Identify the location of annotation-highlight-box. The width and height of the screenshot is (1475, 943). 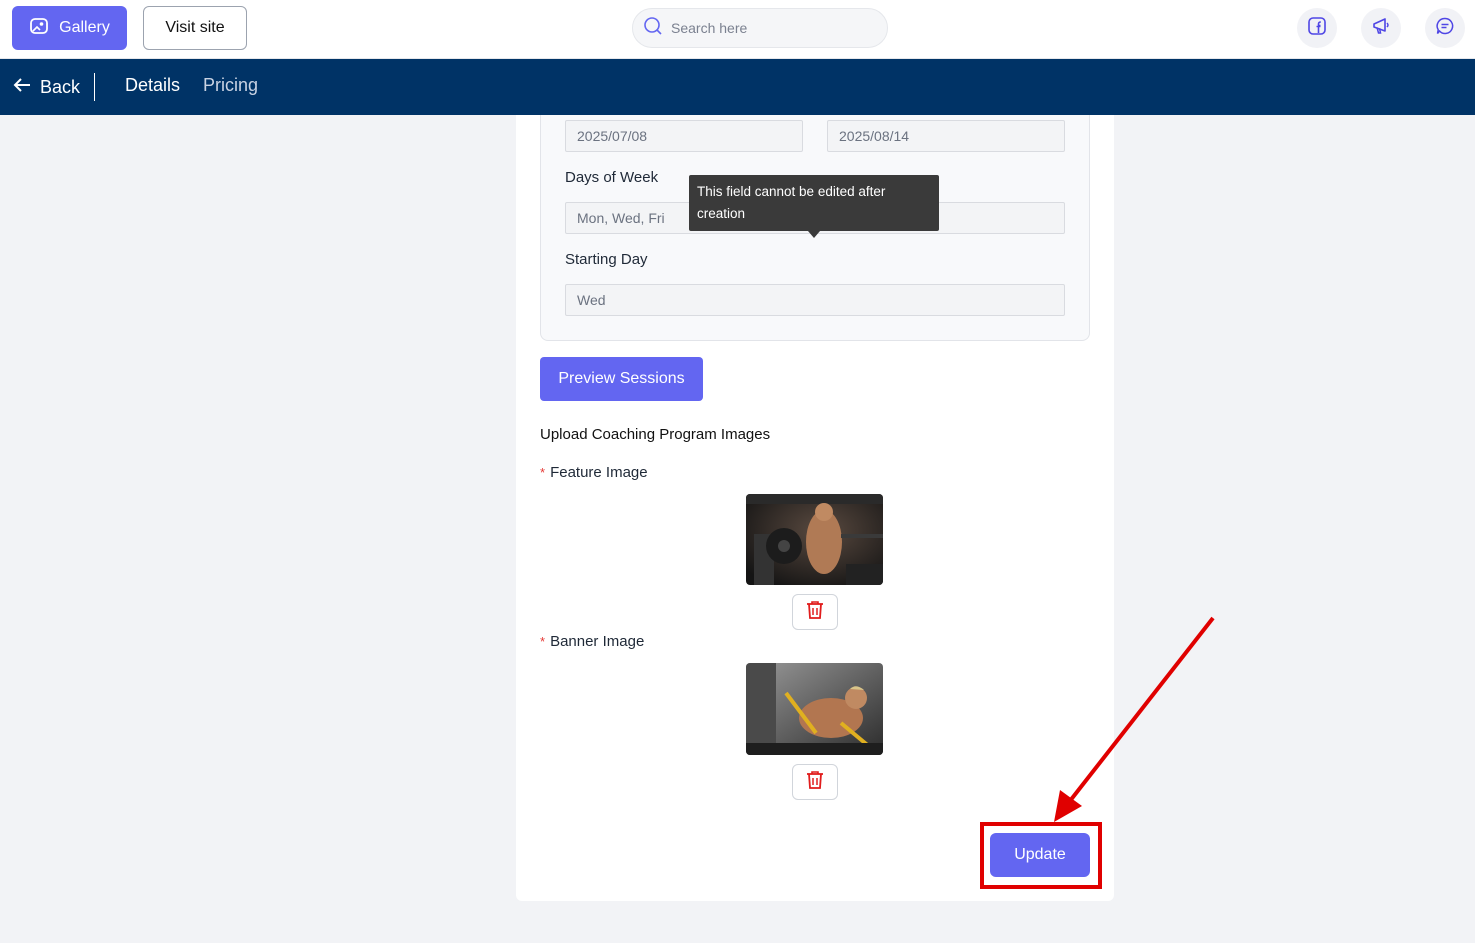
(1041, 855).